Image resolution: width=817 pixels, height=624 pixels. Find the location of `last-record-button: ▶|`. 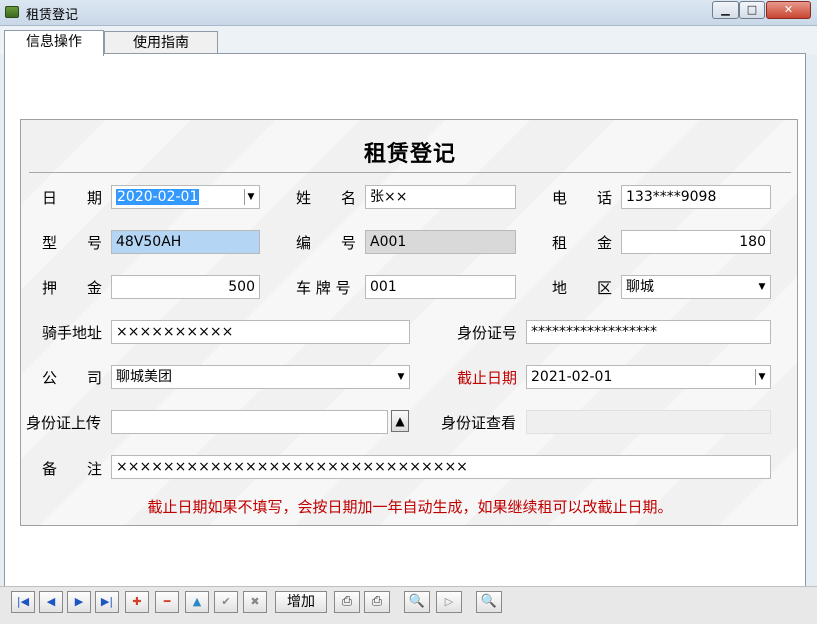

last-record-button: ▶| is located at coordinates (107, 602).